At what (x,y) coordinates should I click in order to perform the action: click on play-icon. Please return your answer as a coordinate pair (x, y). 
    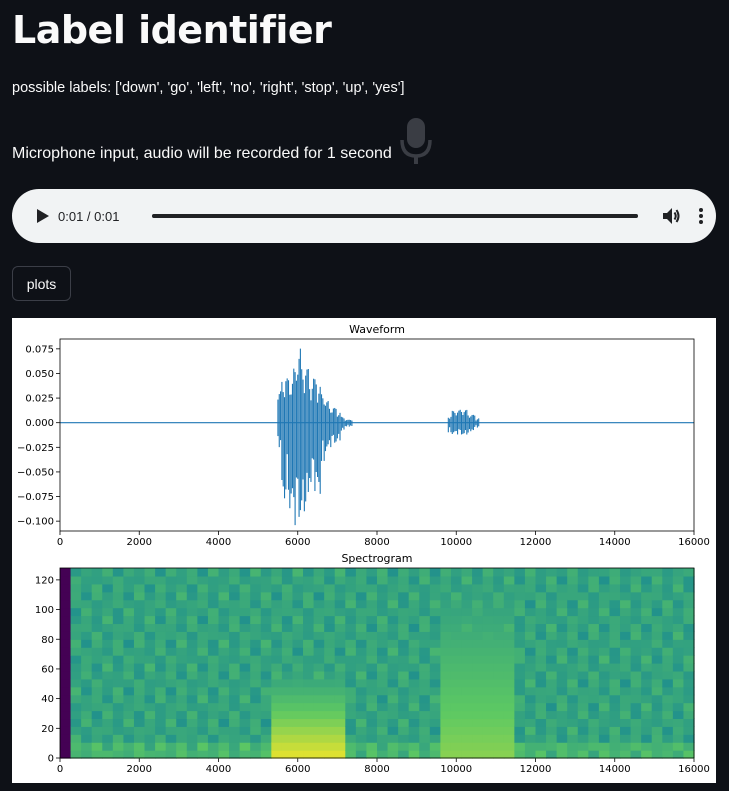
    Looking at the image, I should click on (43, 216).